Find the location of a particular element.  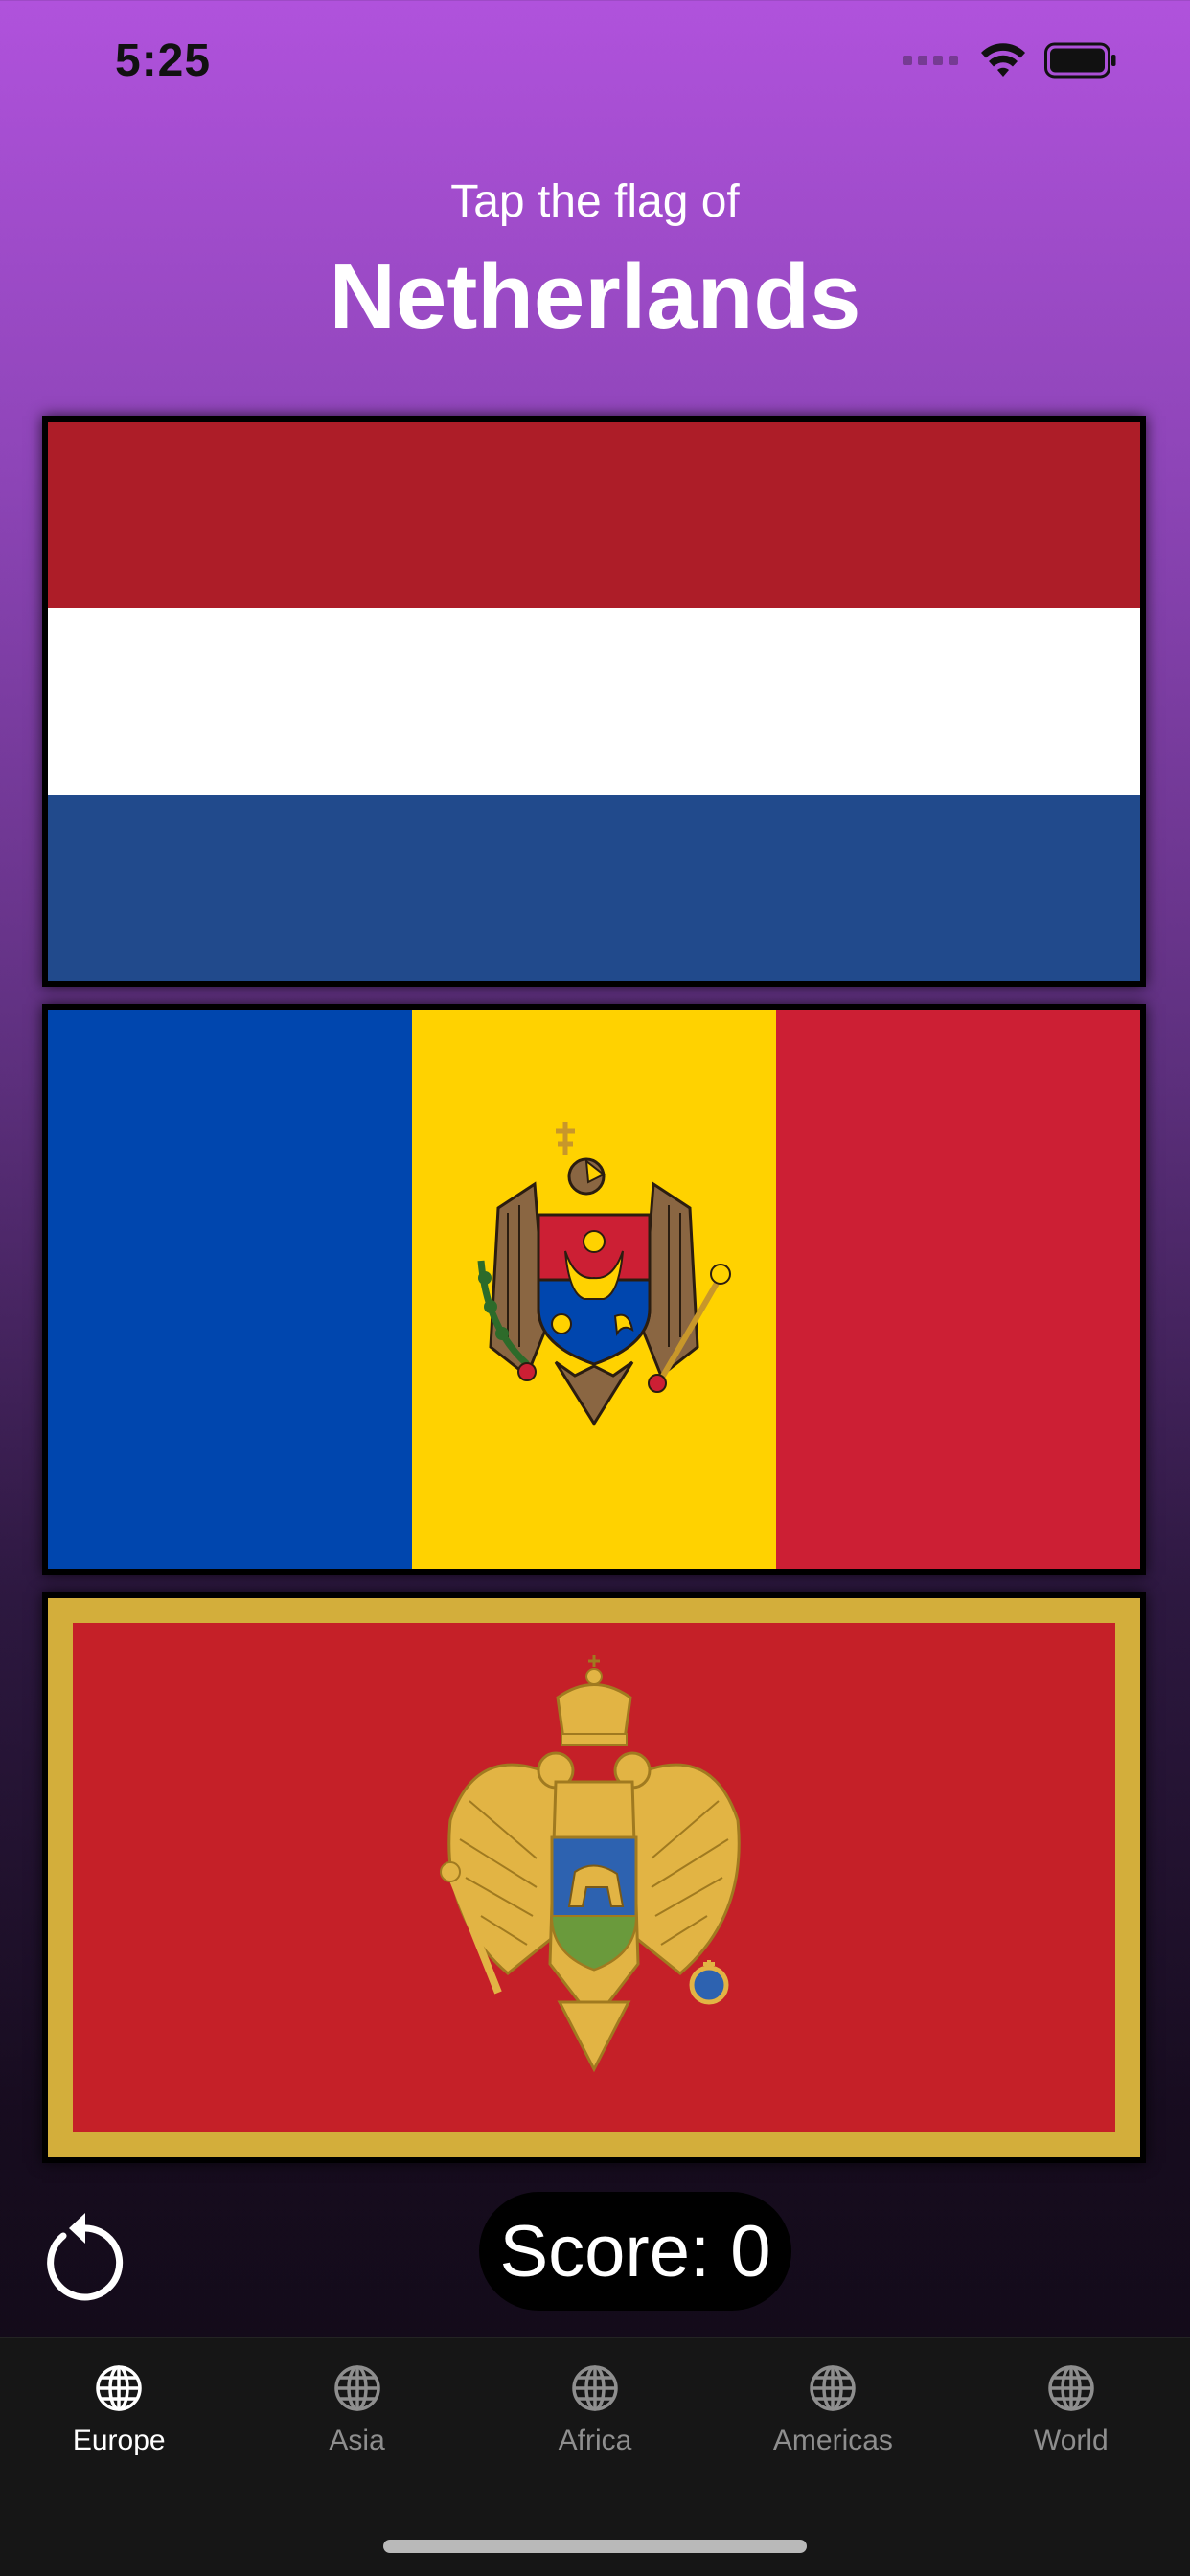

battery-icon is located at coordinates (1080, 60).